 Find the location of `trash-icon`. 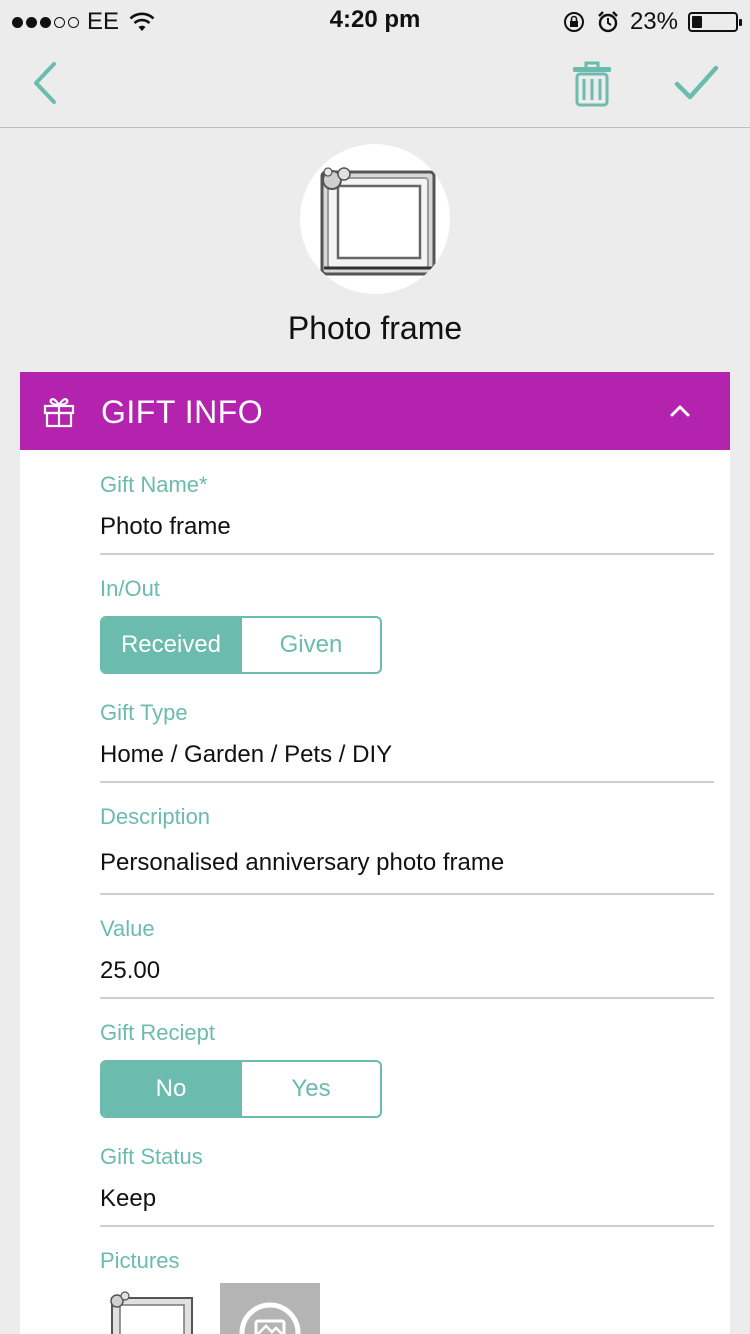

trash-icon is located at coordinates (592, 84).